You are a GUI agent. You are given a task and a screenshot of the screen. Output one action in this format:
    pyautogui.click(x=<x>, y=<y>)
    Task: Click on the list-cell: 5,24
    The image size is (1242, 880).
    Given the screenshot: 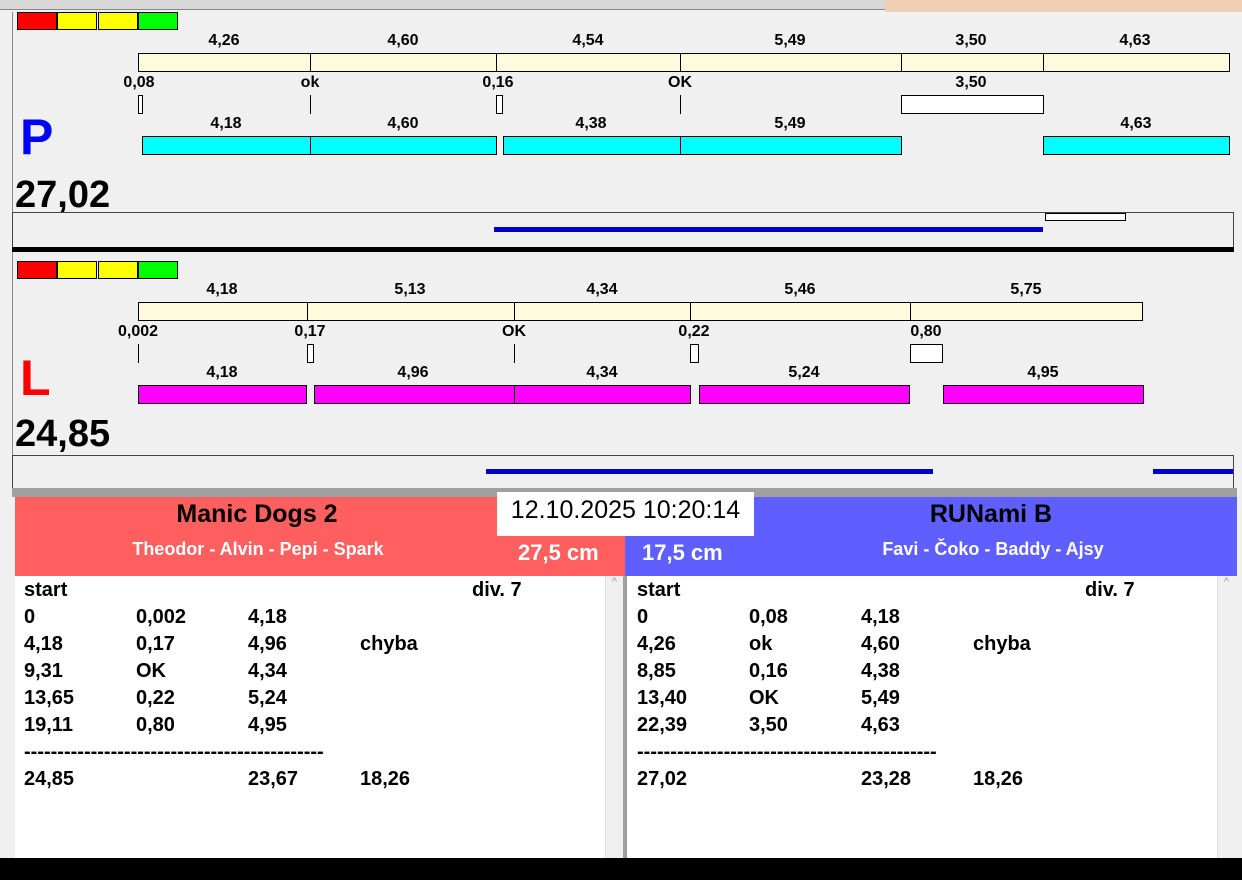 What is the action you would take?
    pyautogui.click(x=267, y=698)
    